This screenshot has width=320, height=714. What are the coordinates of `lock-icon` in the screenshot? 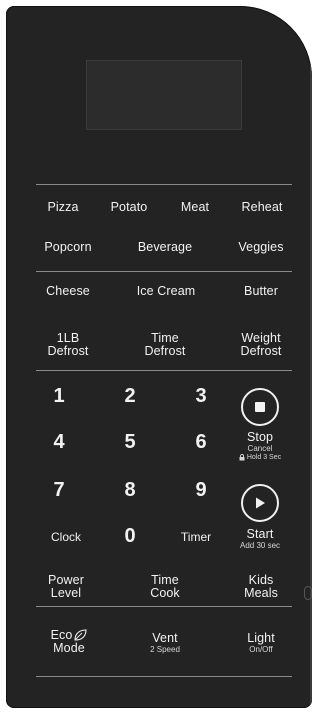 It's located at (242, 457).